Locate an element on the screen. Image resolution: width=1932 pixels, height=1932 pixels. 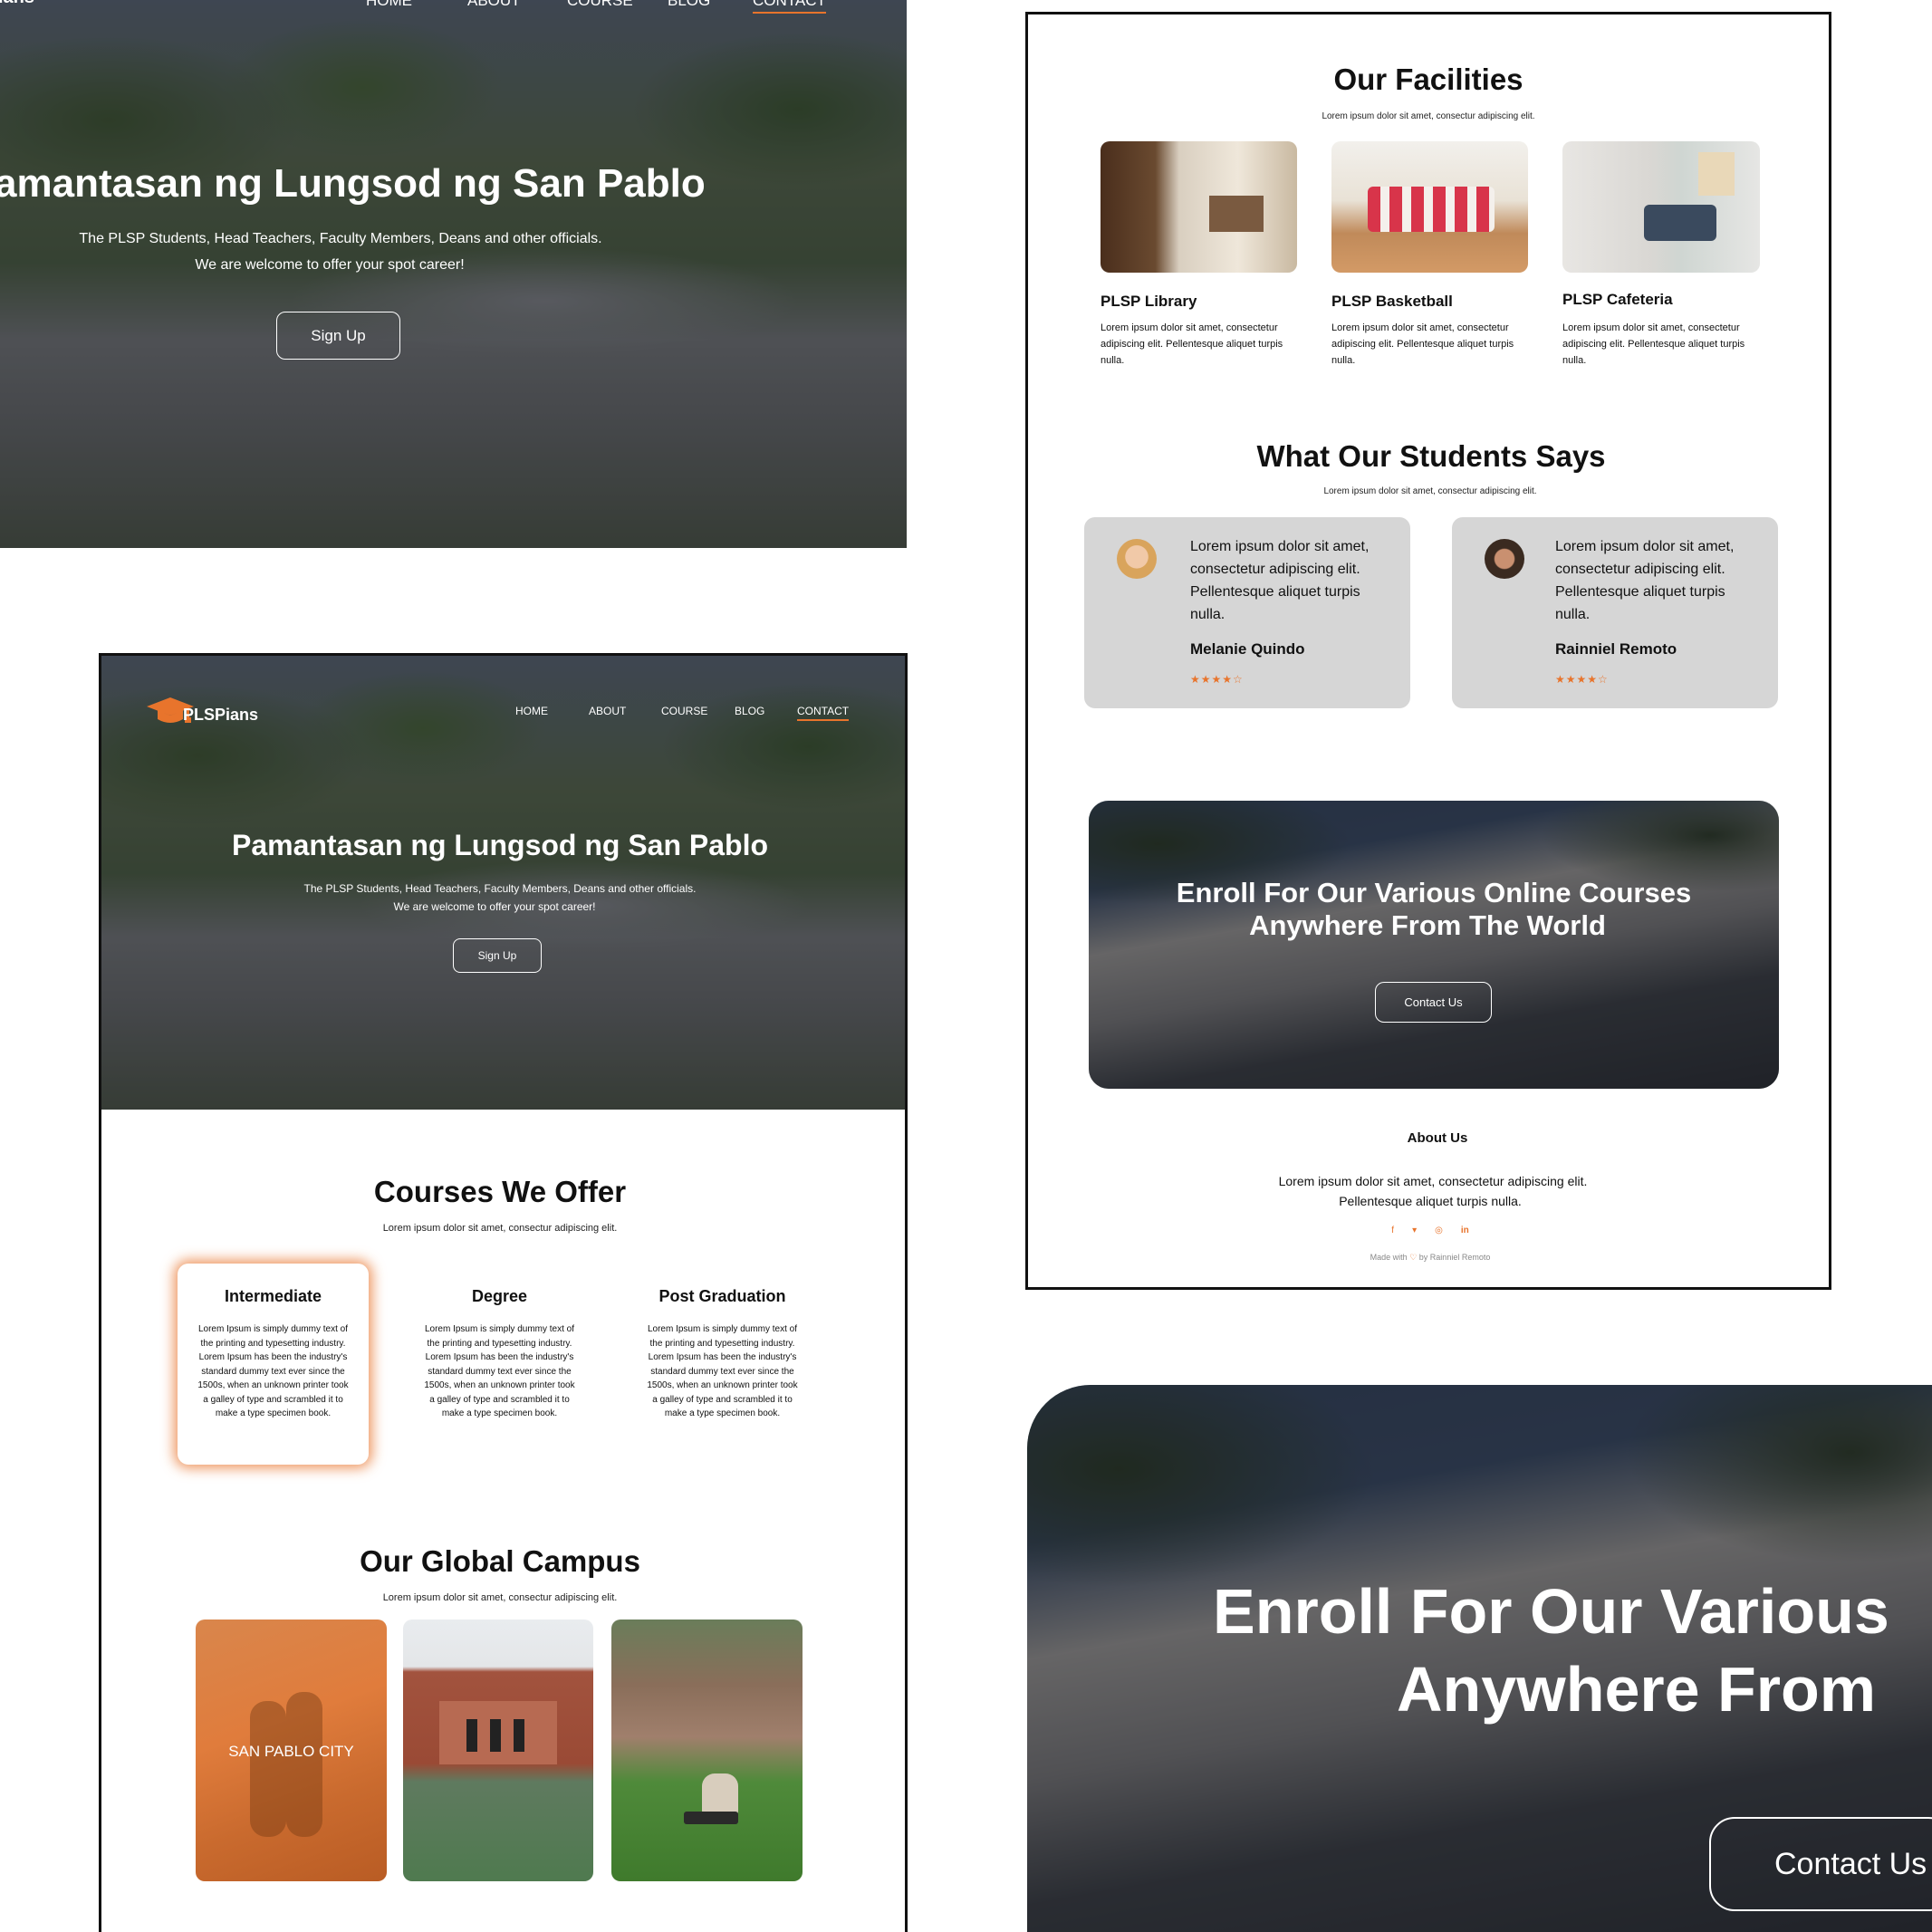
campus-label: SAN PABLO CITY is located at coordinates (291, 1751).